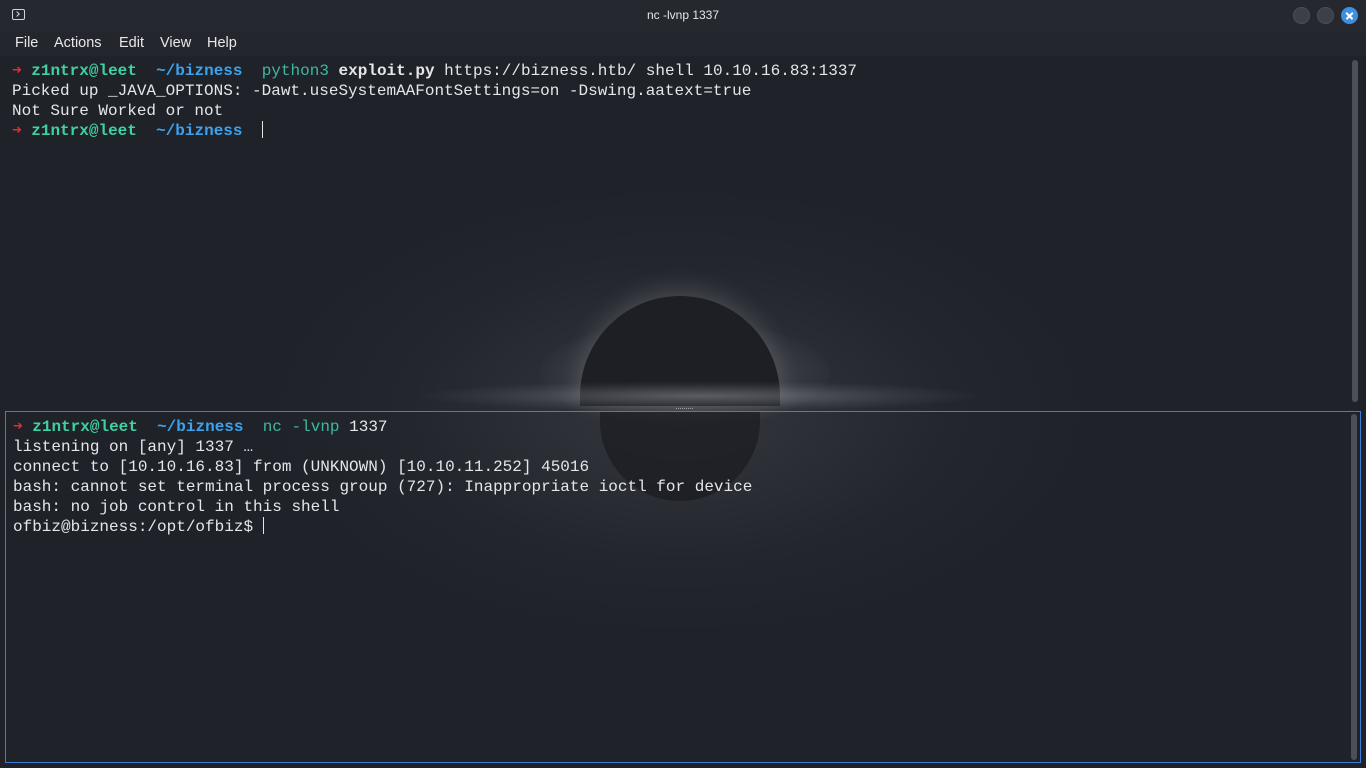  Describe the element at coordinates (1354, 587) in the screenshot. I see `scrollbar-bottom` at that location.